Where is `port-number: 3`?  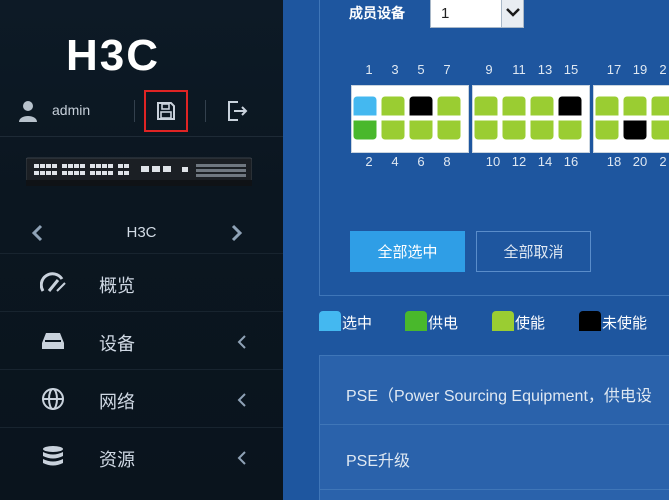
port-number: 3 is located at coordinates (395, 69).